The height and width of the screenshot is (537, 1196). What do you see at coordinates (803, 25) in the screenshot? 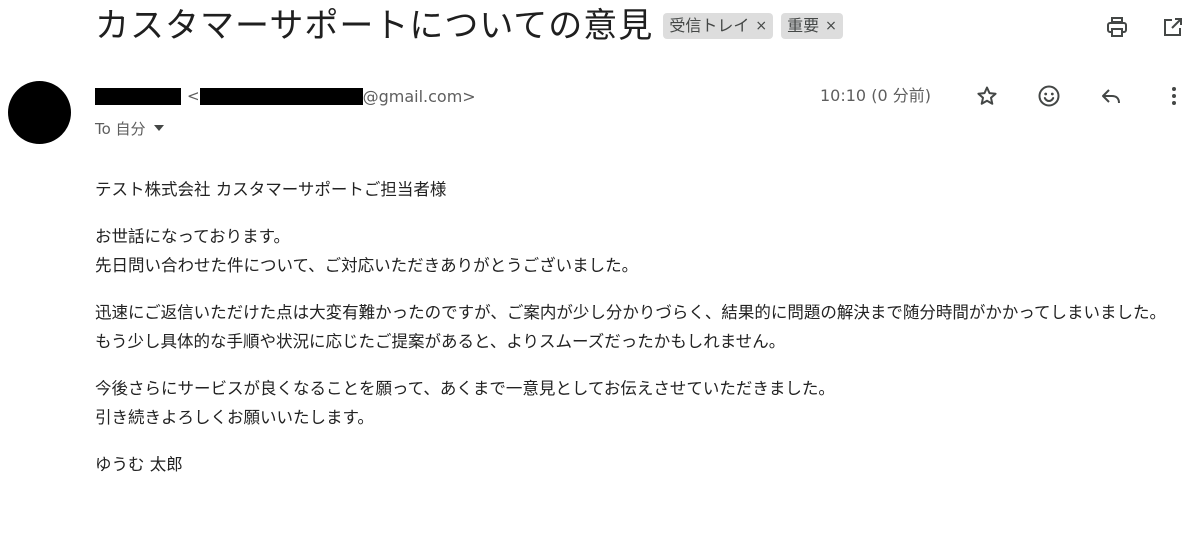
I see `label-text: 重要` at bounding box center [803, 25].